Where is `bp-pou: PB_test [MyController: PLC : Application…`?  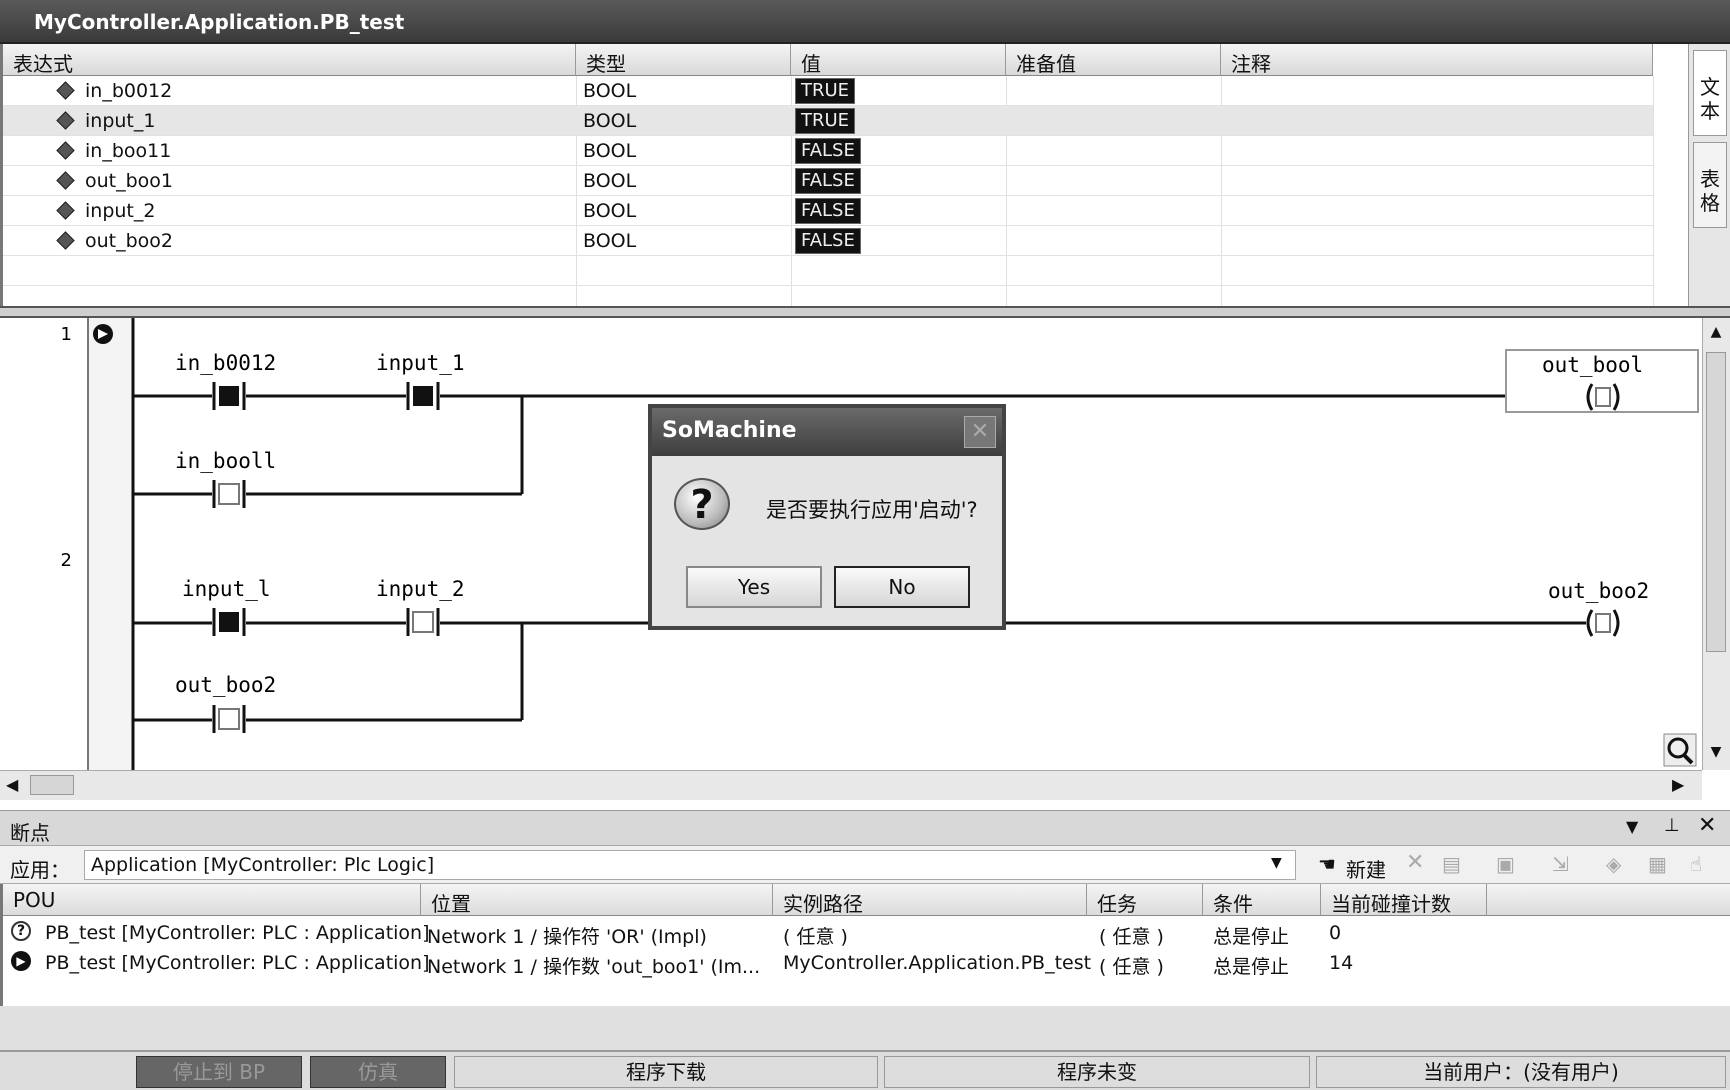
bp-pou: PB_test [MyController: PLC : Application… is located at coordinates (237, 963).